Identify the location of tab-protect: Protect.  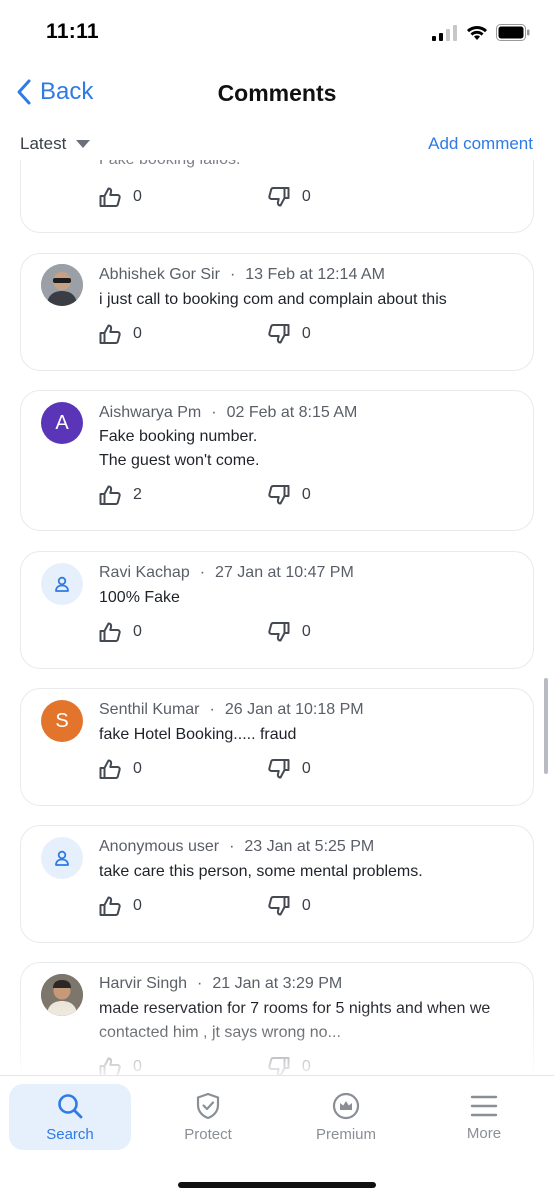
(208, 1117).